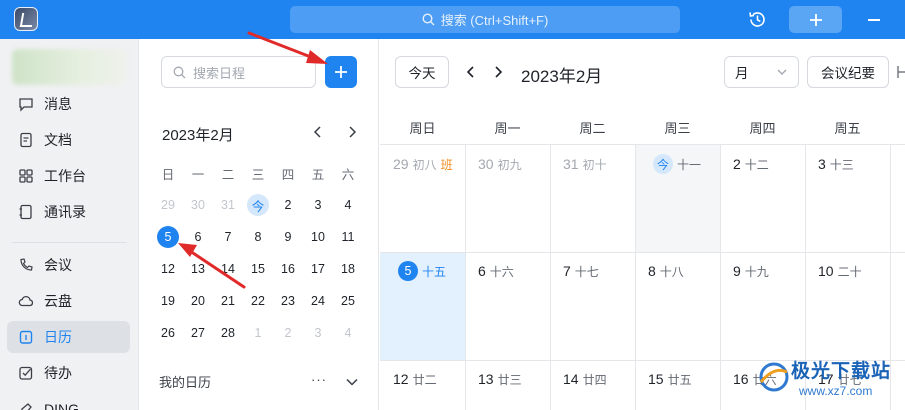  Describe the element at coordinates (677, 128) in the screenshot. I see `weekday-label: 周三` at that location.